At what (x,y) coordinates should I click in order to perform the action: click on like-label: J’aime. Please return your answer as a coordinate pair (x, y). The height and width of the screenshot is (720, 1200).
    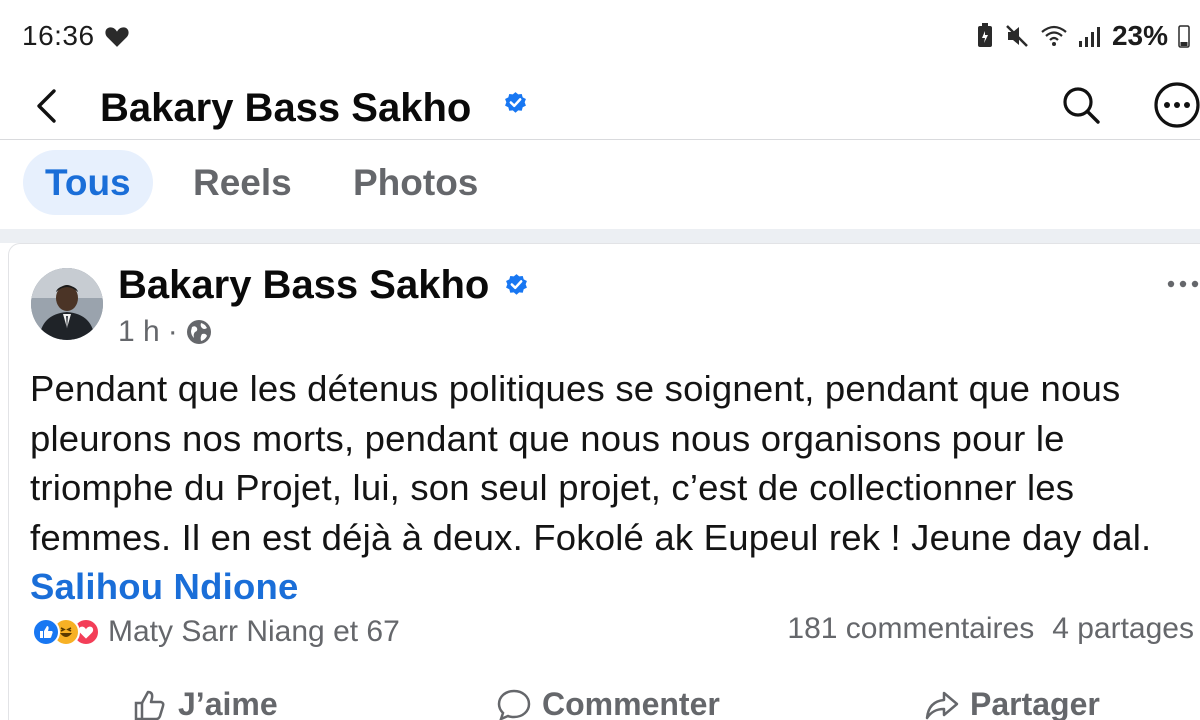
    Looking at the image, I should click on (228, 703).